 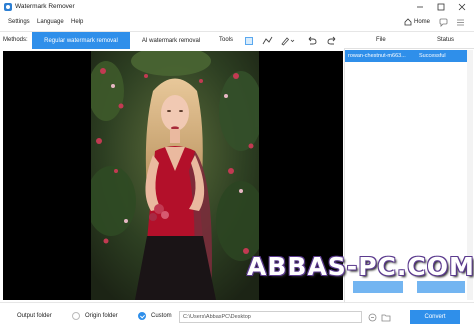 What do you see at coordinates (386, 317) in the screenshot?
I see `folder-icon` at bounding box center [386, 317].